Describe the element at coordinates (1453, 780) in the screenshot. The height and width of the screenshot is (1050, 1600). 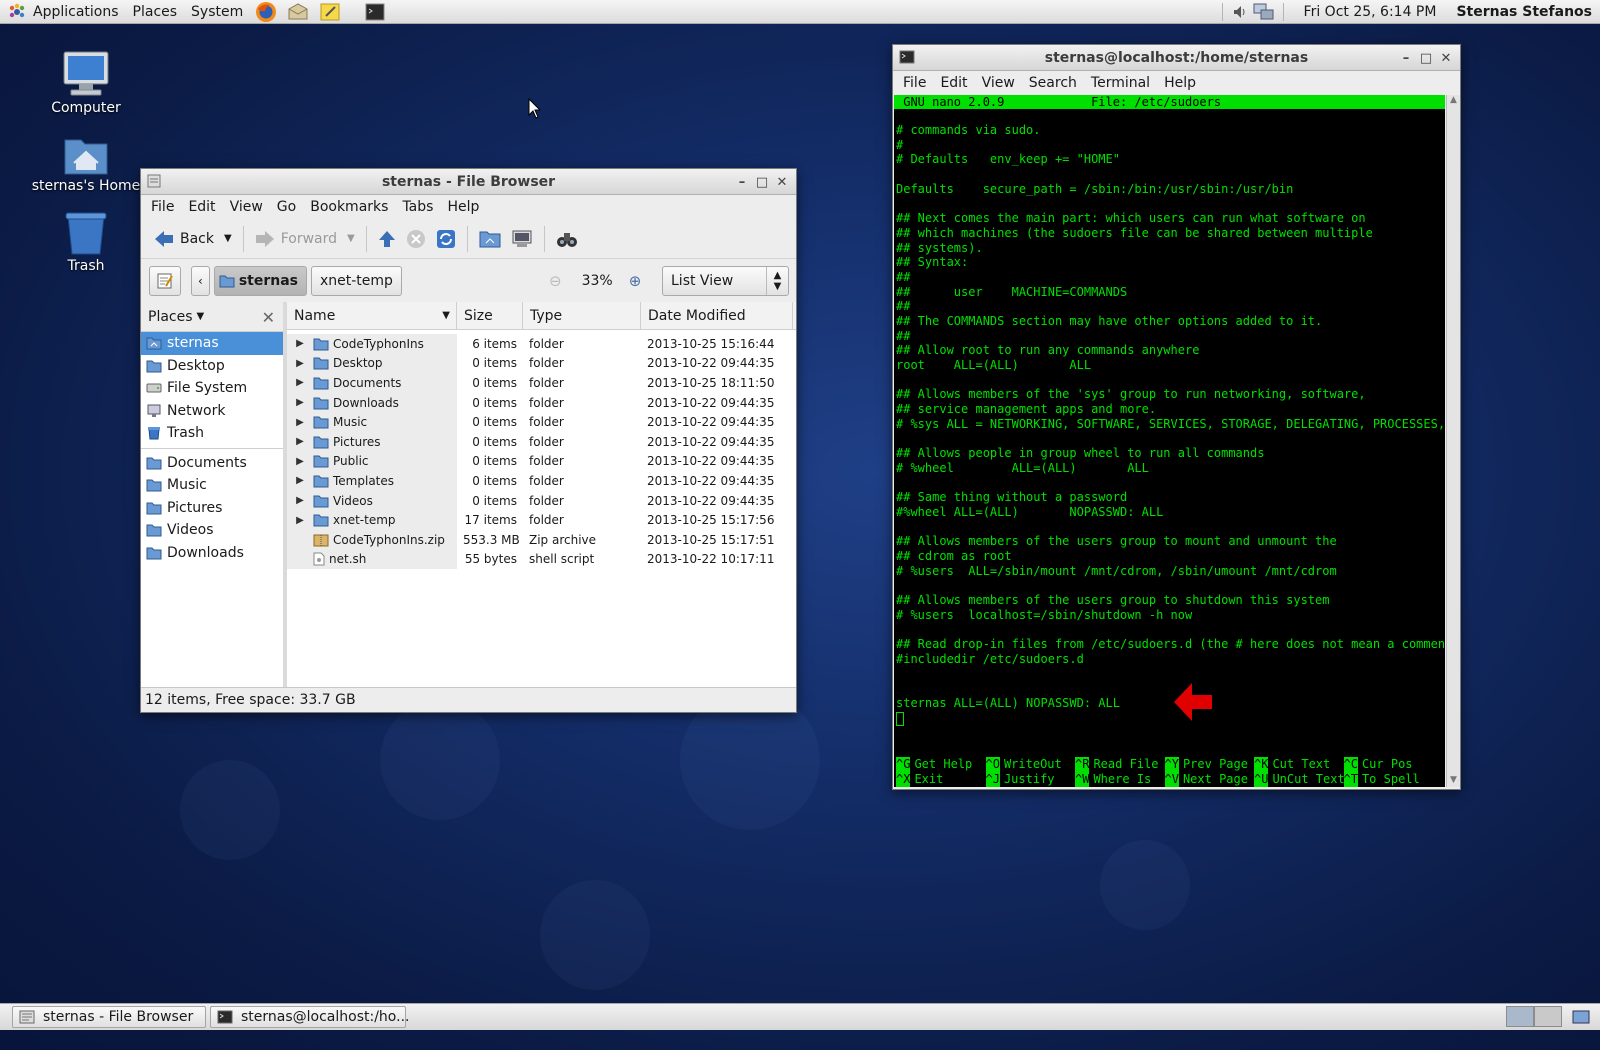
I see `scroll-down-icon: ▼` at that location.